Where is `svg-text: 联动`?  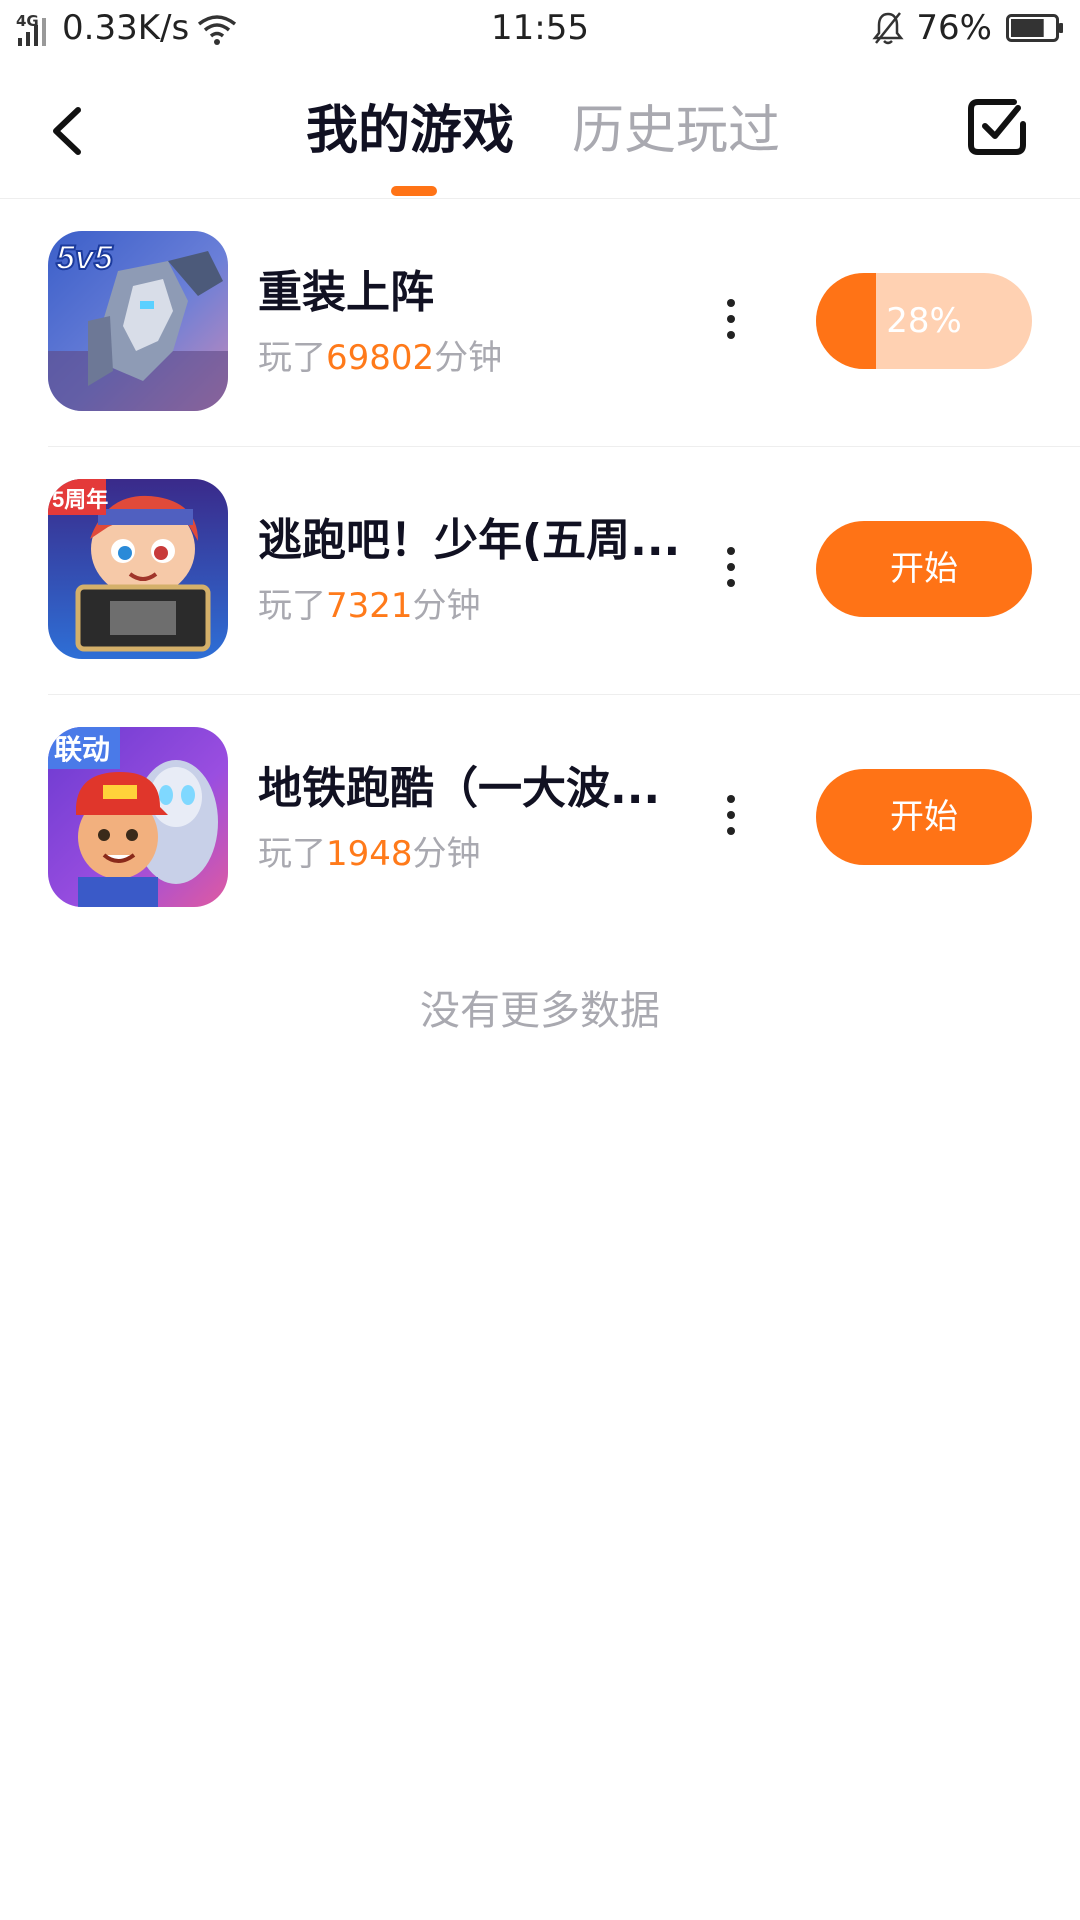
svg-text: 联动 is located at coordinates (82, 749).